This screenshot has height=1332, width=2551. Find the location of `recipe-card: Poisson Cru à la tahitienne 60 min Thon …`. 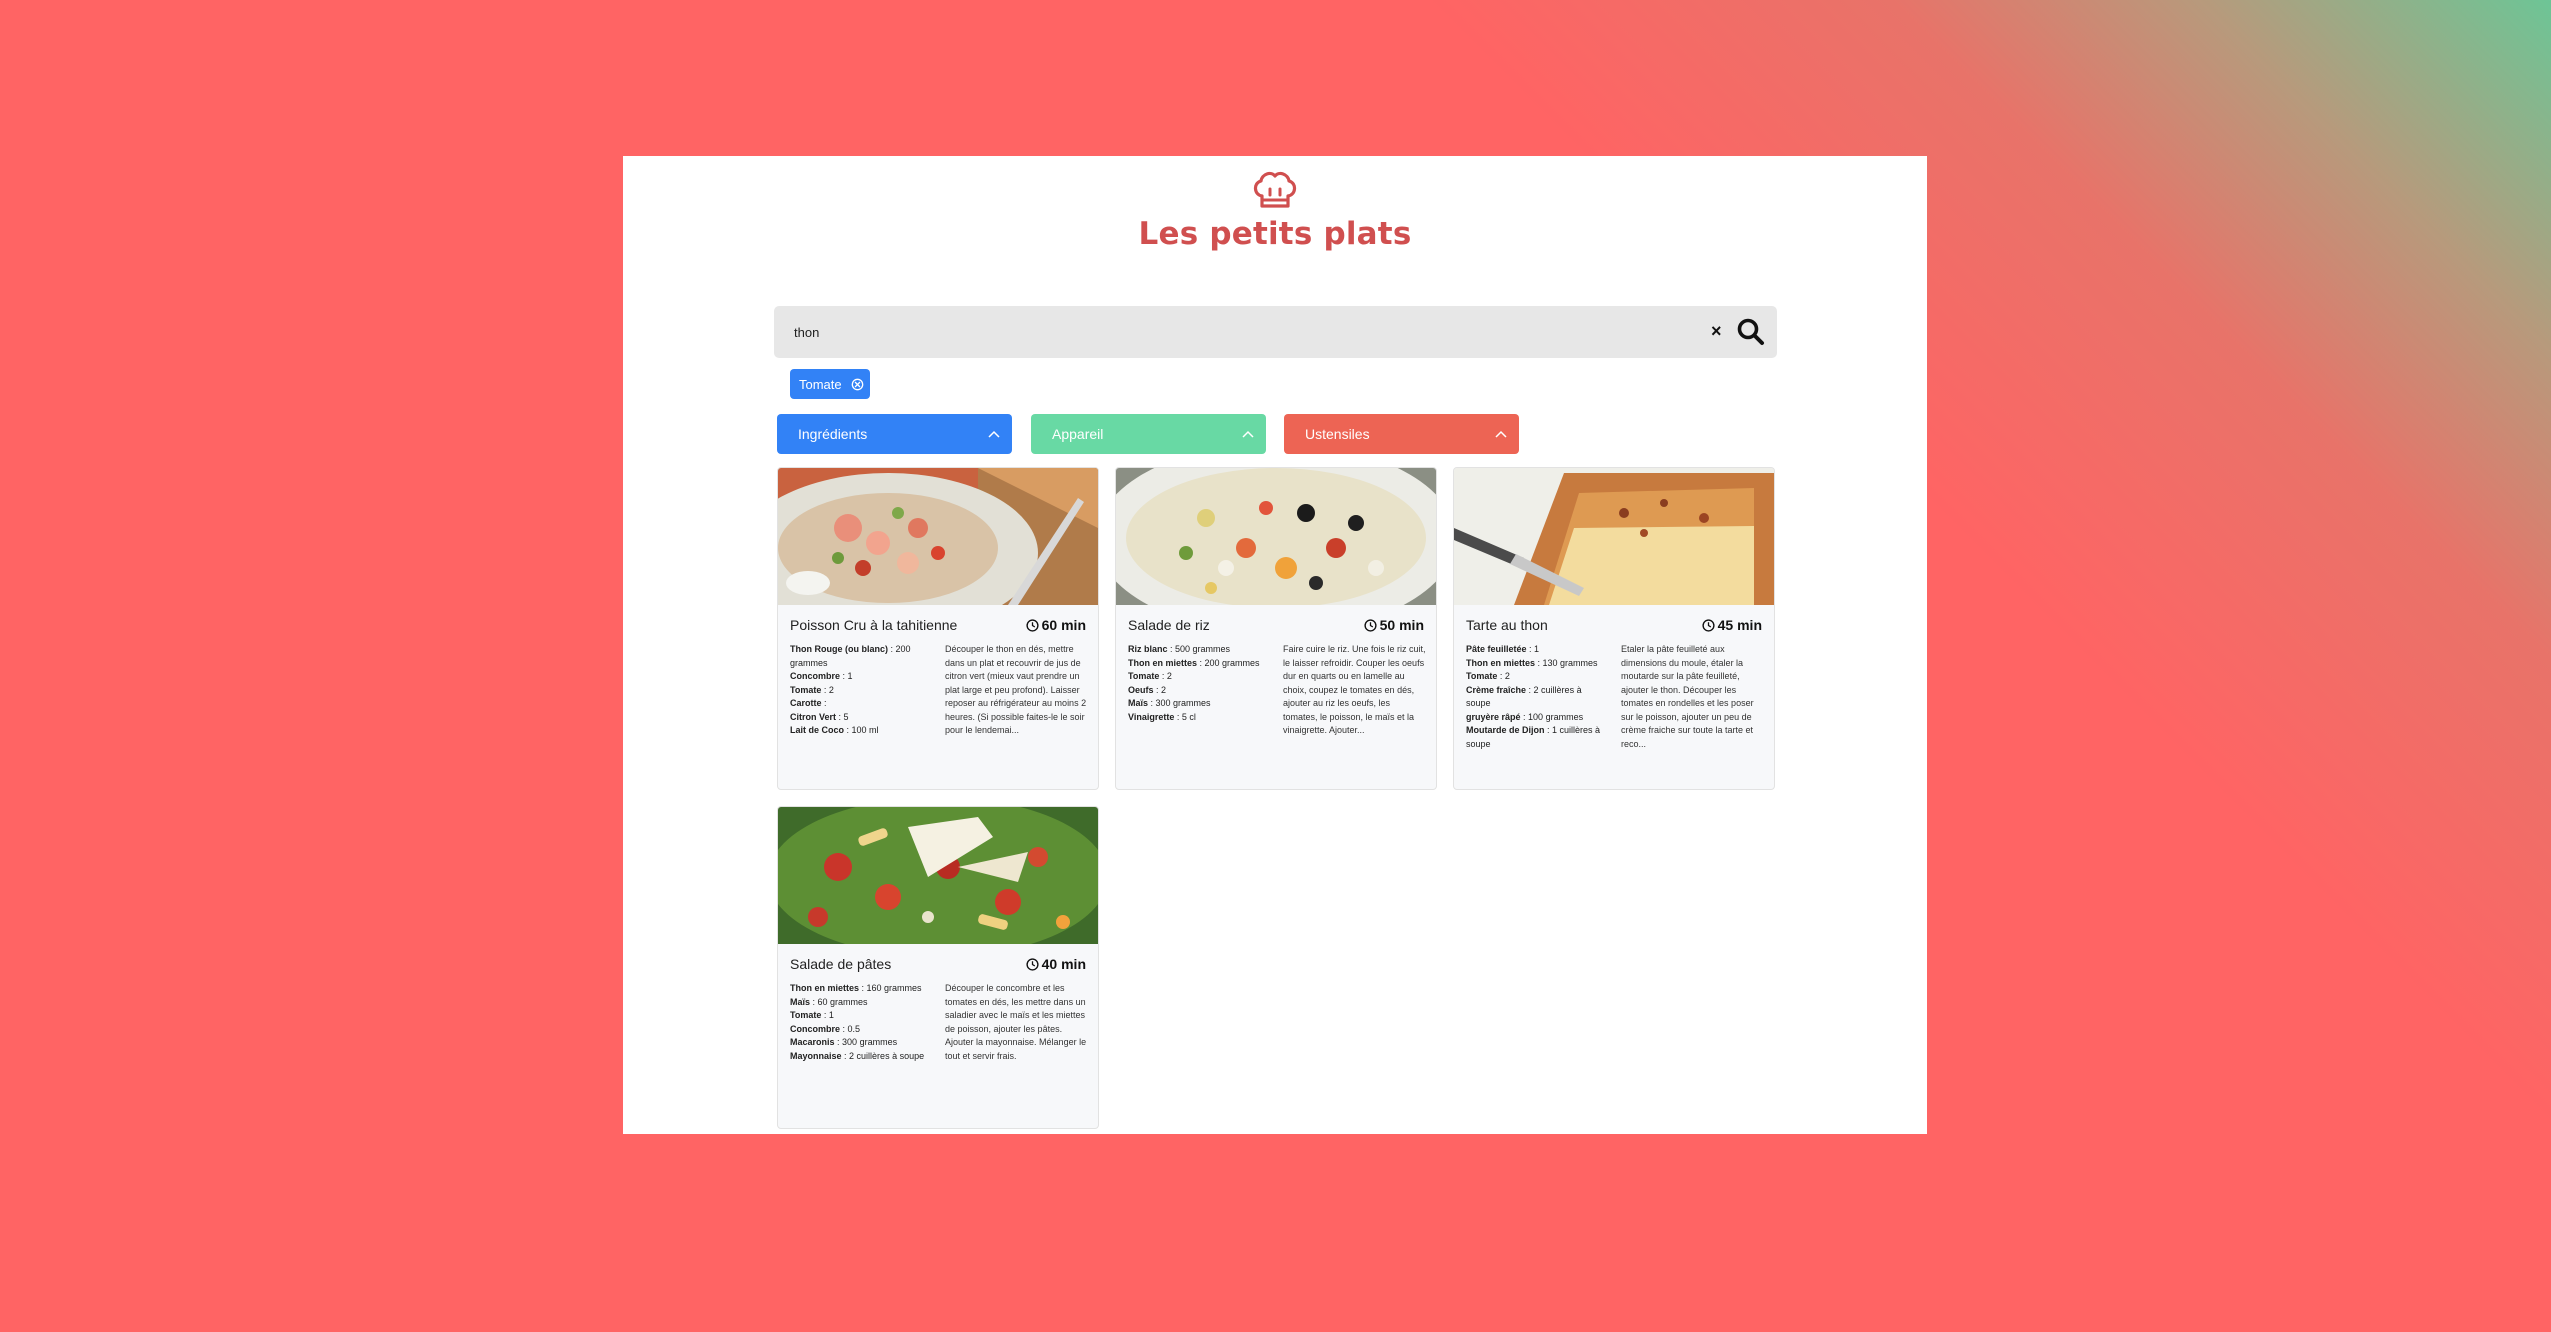

recipe-card: Poisson Cru à la tahitienne 60 min Thon … is located at coordinates (938, 628).